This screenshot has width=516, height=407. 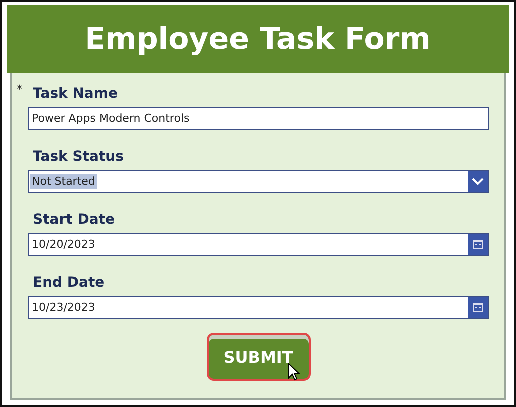 I want to click on field-label: Task Name, so click(x=75, y=94).